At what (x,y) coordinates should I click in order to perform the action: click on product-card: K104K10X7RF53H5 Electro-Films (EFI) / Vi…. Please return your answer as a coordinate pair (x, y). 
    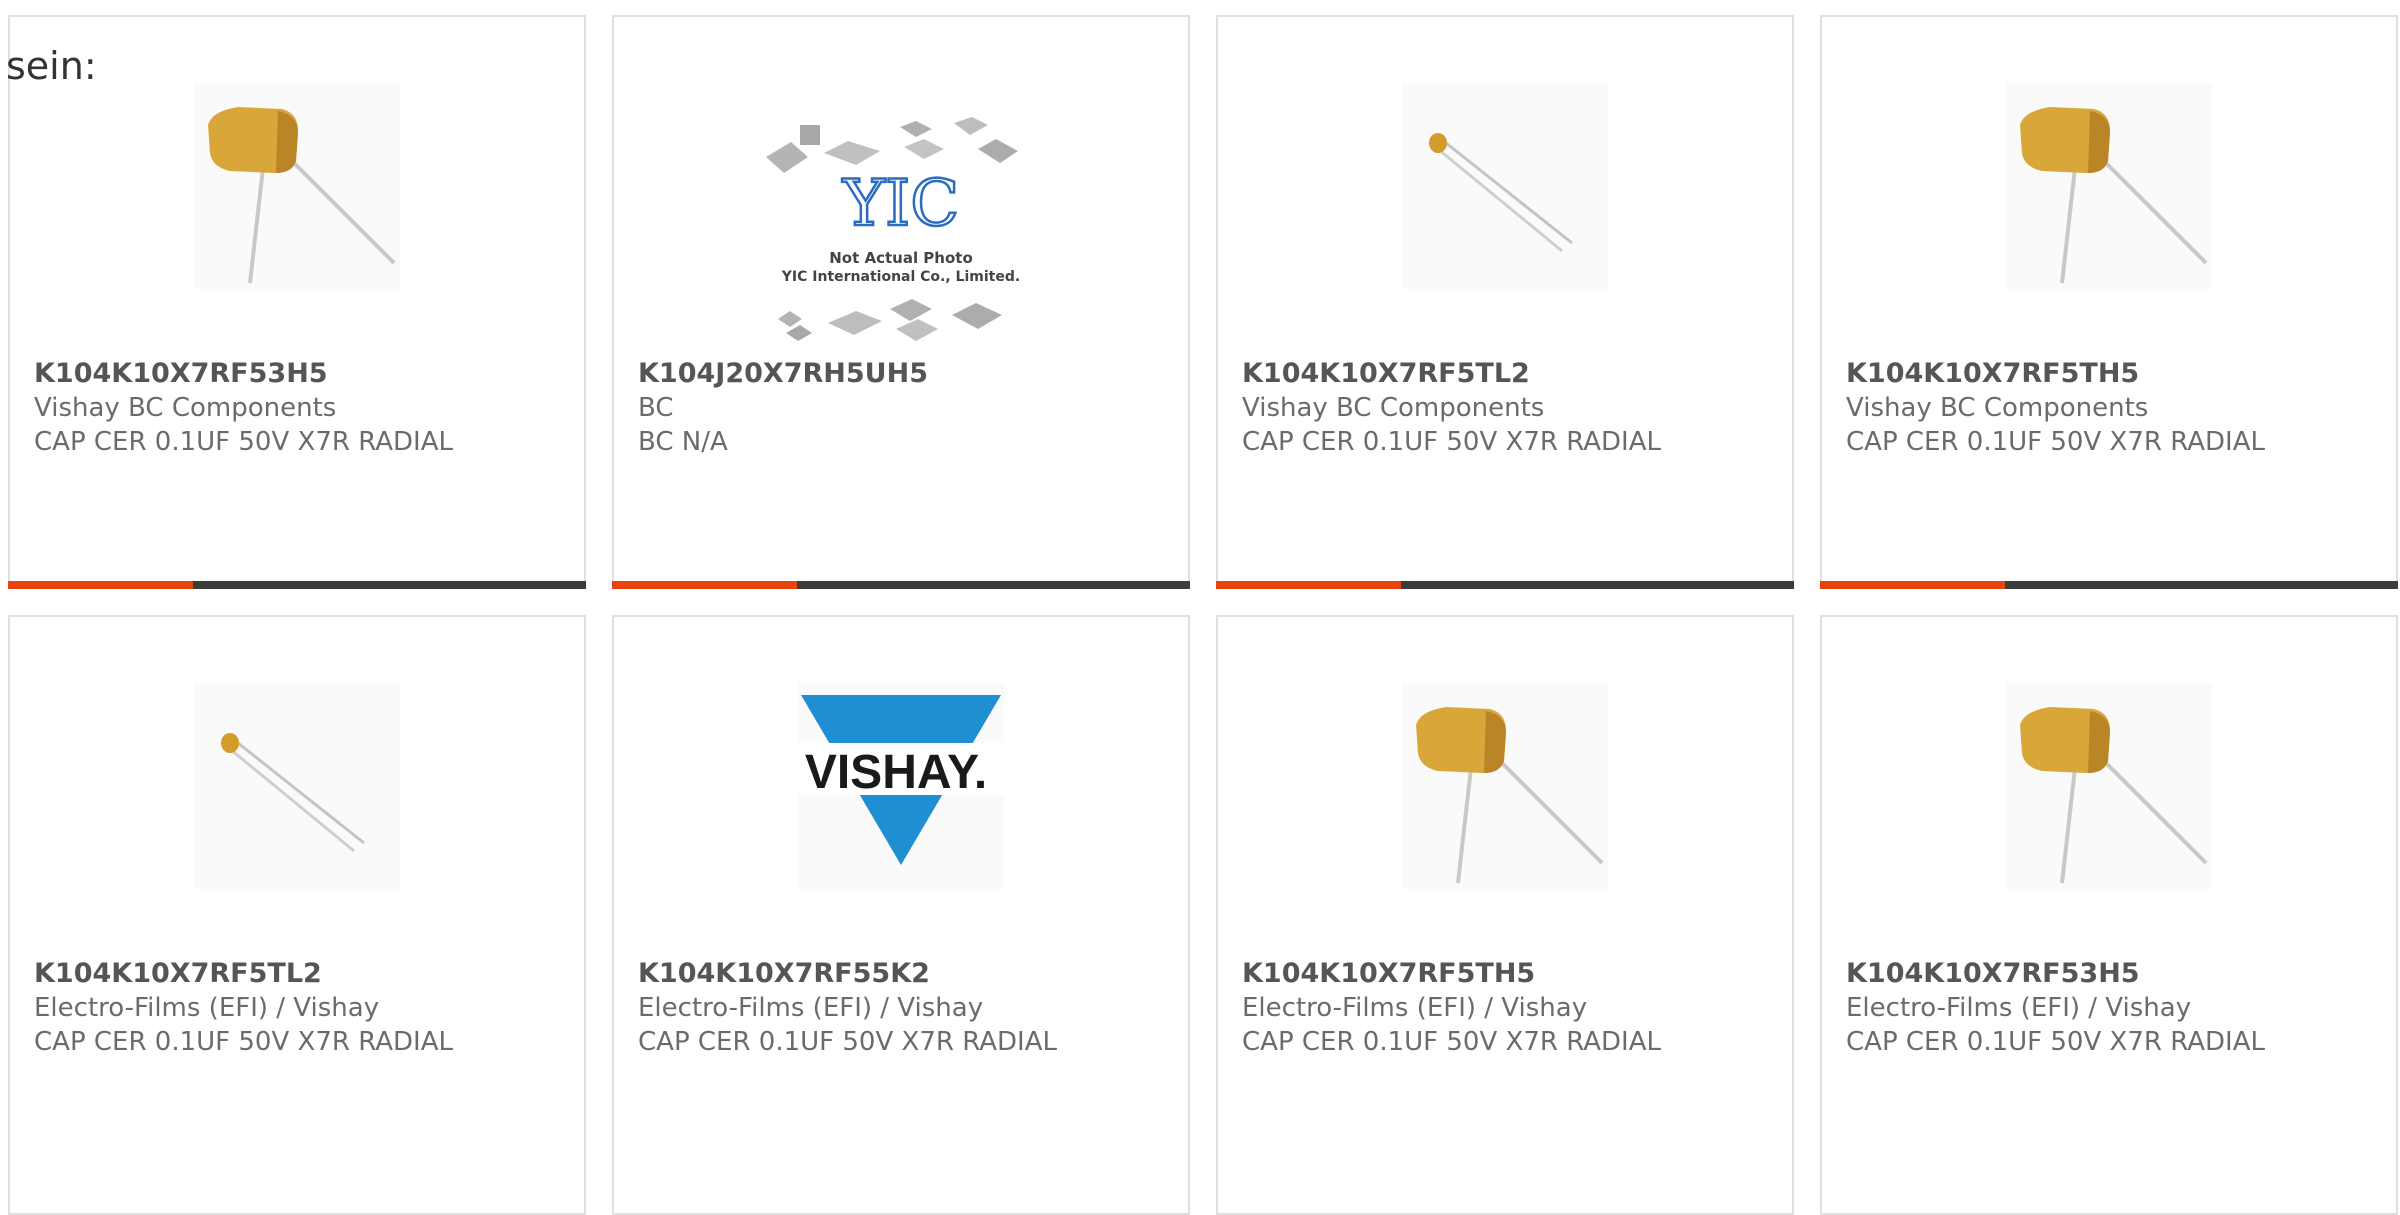
    Looking at the image, I should click on (2109, 915).